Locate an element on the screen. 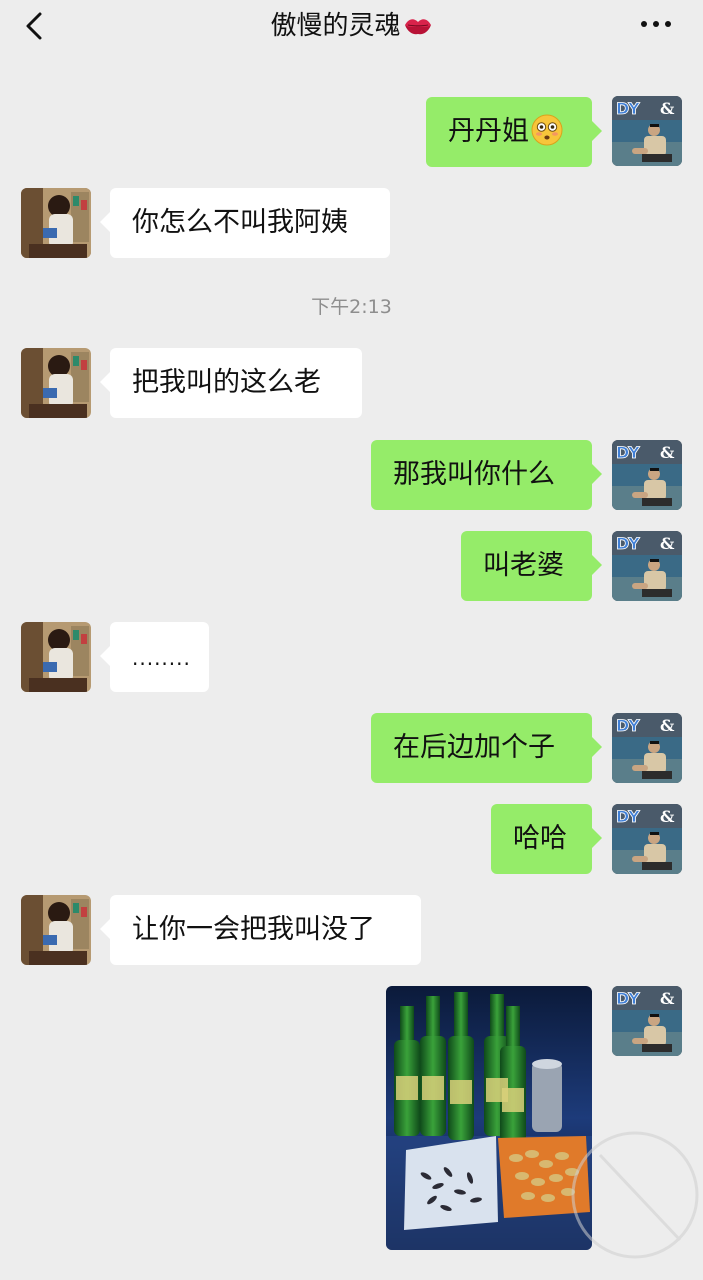 This screenshot has width=703, height=1280. message-text: 丹丹姐 is located at coordinates (488, 131).